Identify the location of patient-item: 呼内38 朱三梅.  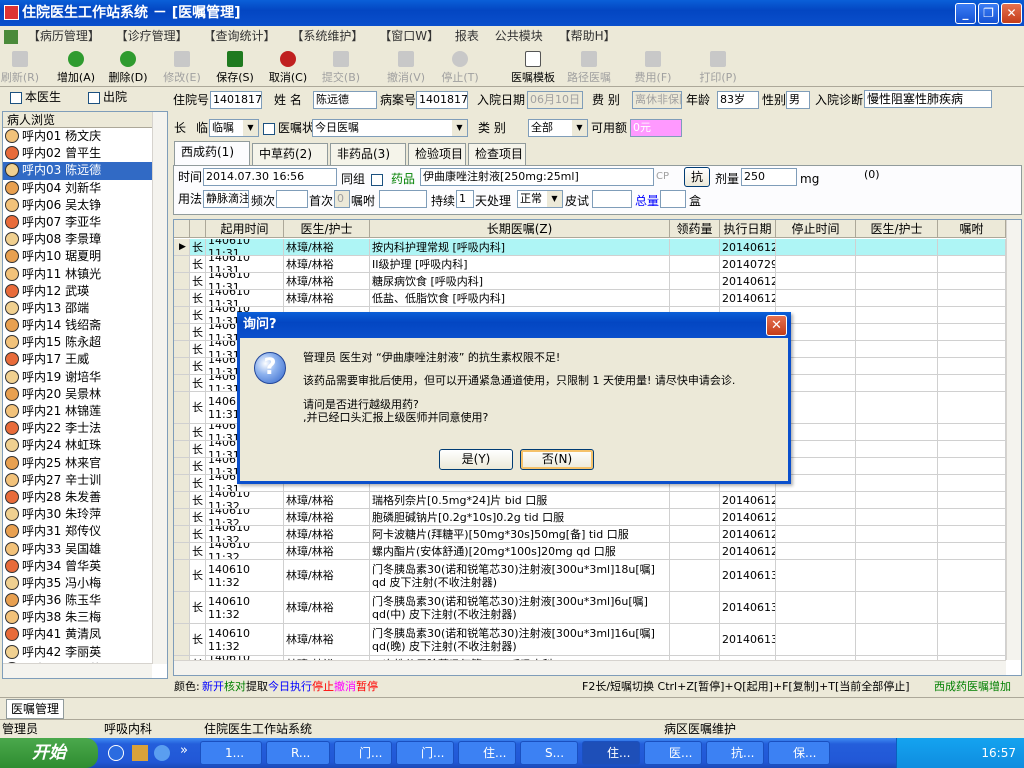
(85, 617).